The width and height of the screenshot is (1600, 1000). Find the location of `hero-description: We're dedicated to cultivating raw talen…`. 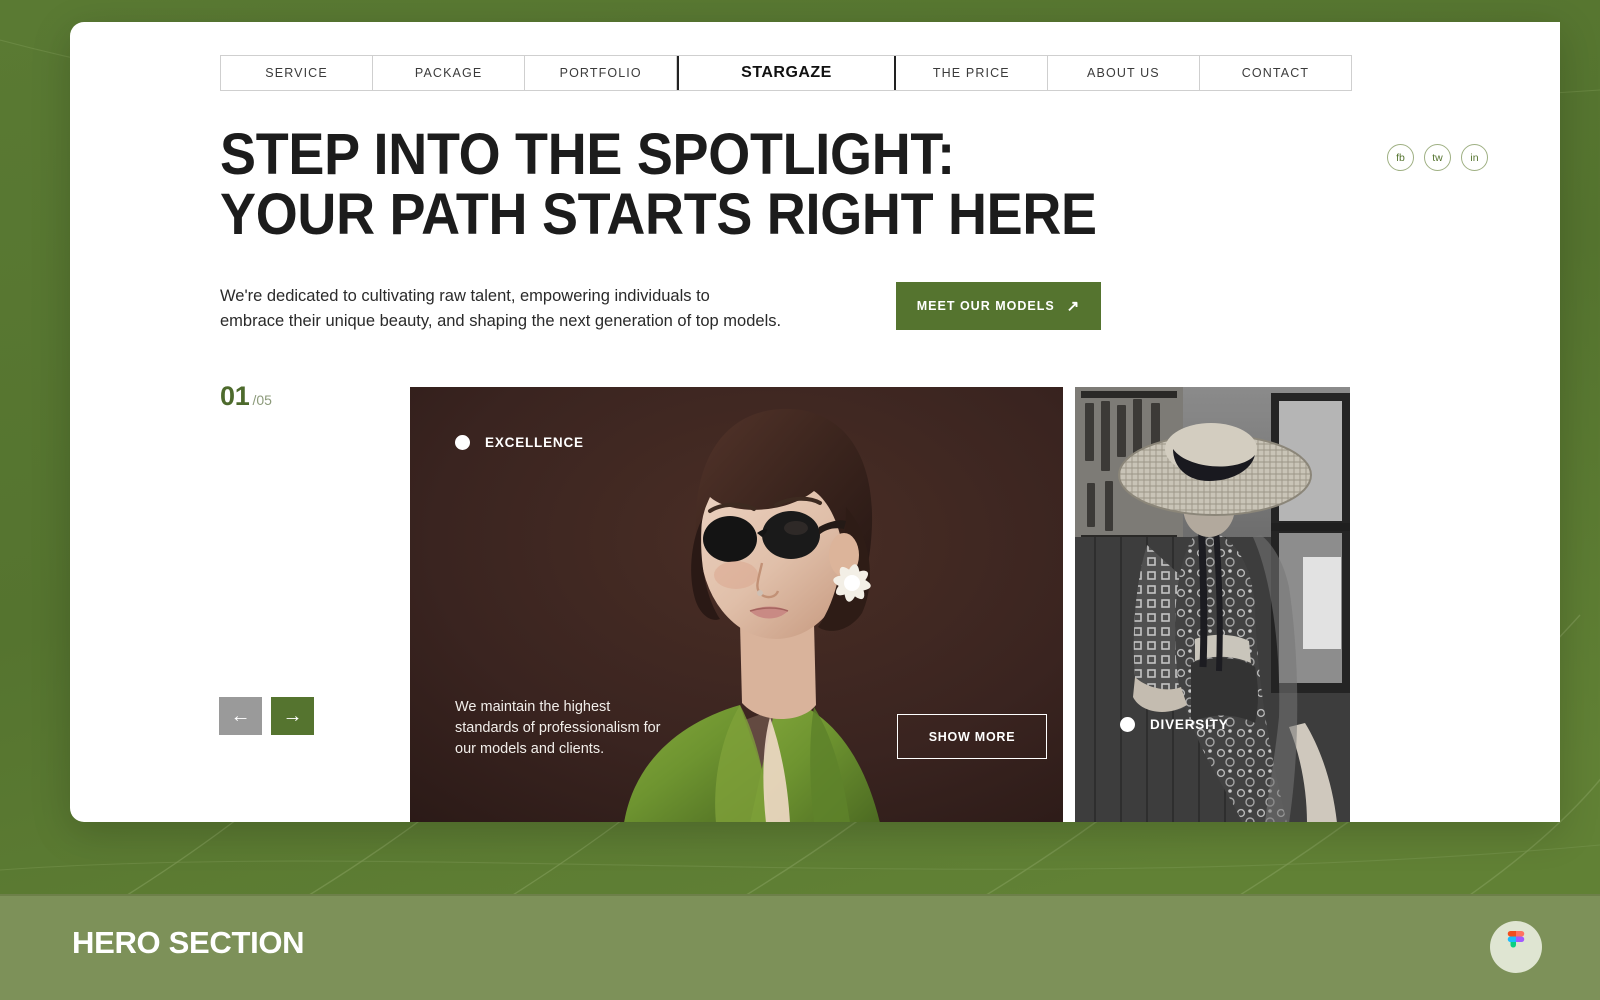

hero-description: We're dedicated to cultivating raw talen… is located at coordinates (501, 308).